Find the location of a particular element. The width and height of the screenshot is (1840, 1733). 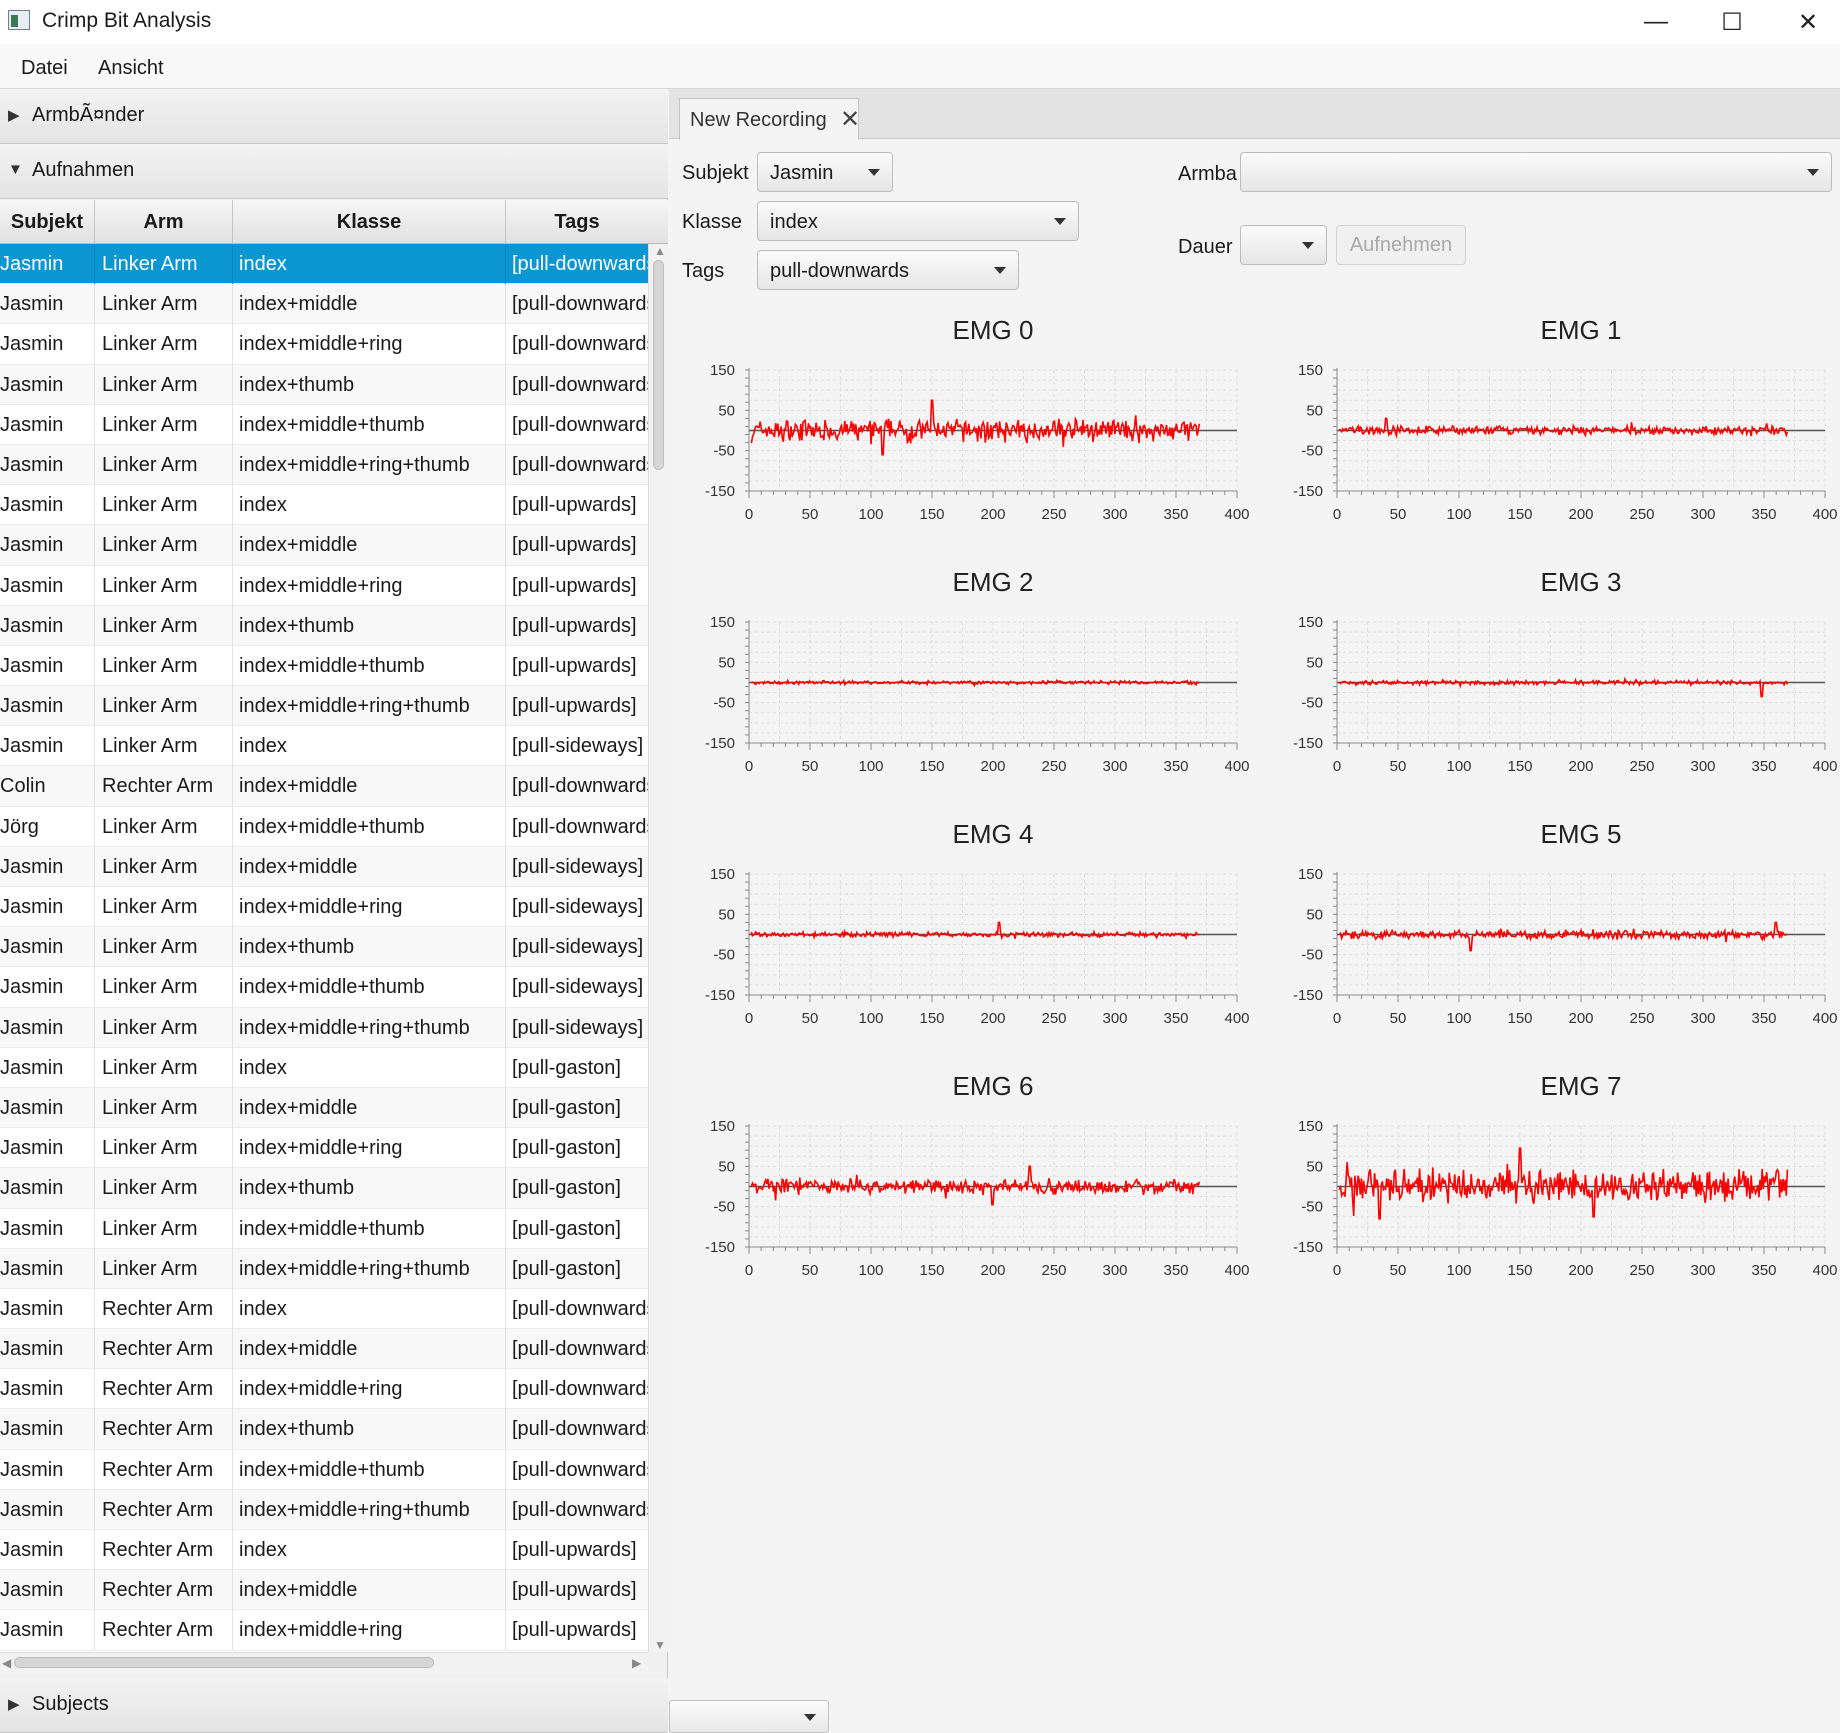

column-header-tags: Tags is located at coordinates (577, 222).